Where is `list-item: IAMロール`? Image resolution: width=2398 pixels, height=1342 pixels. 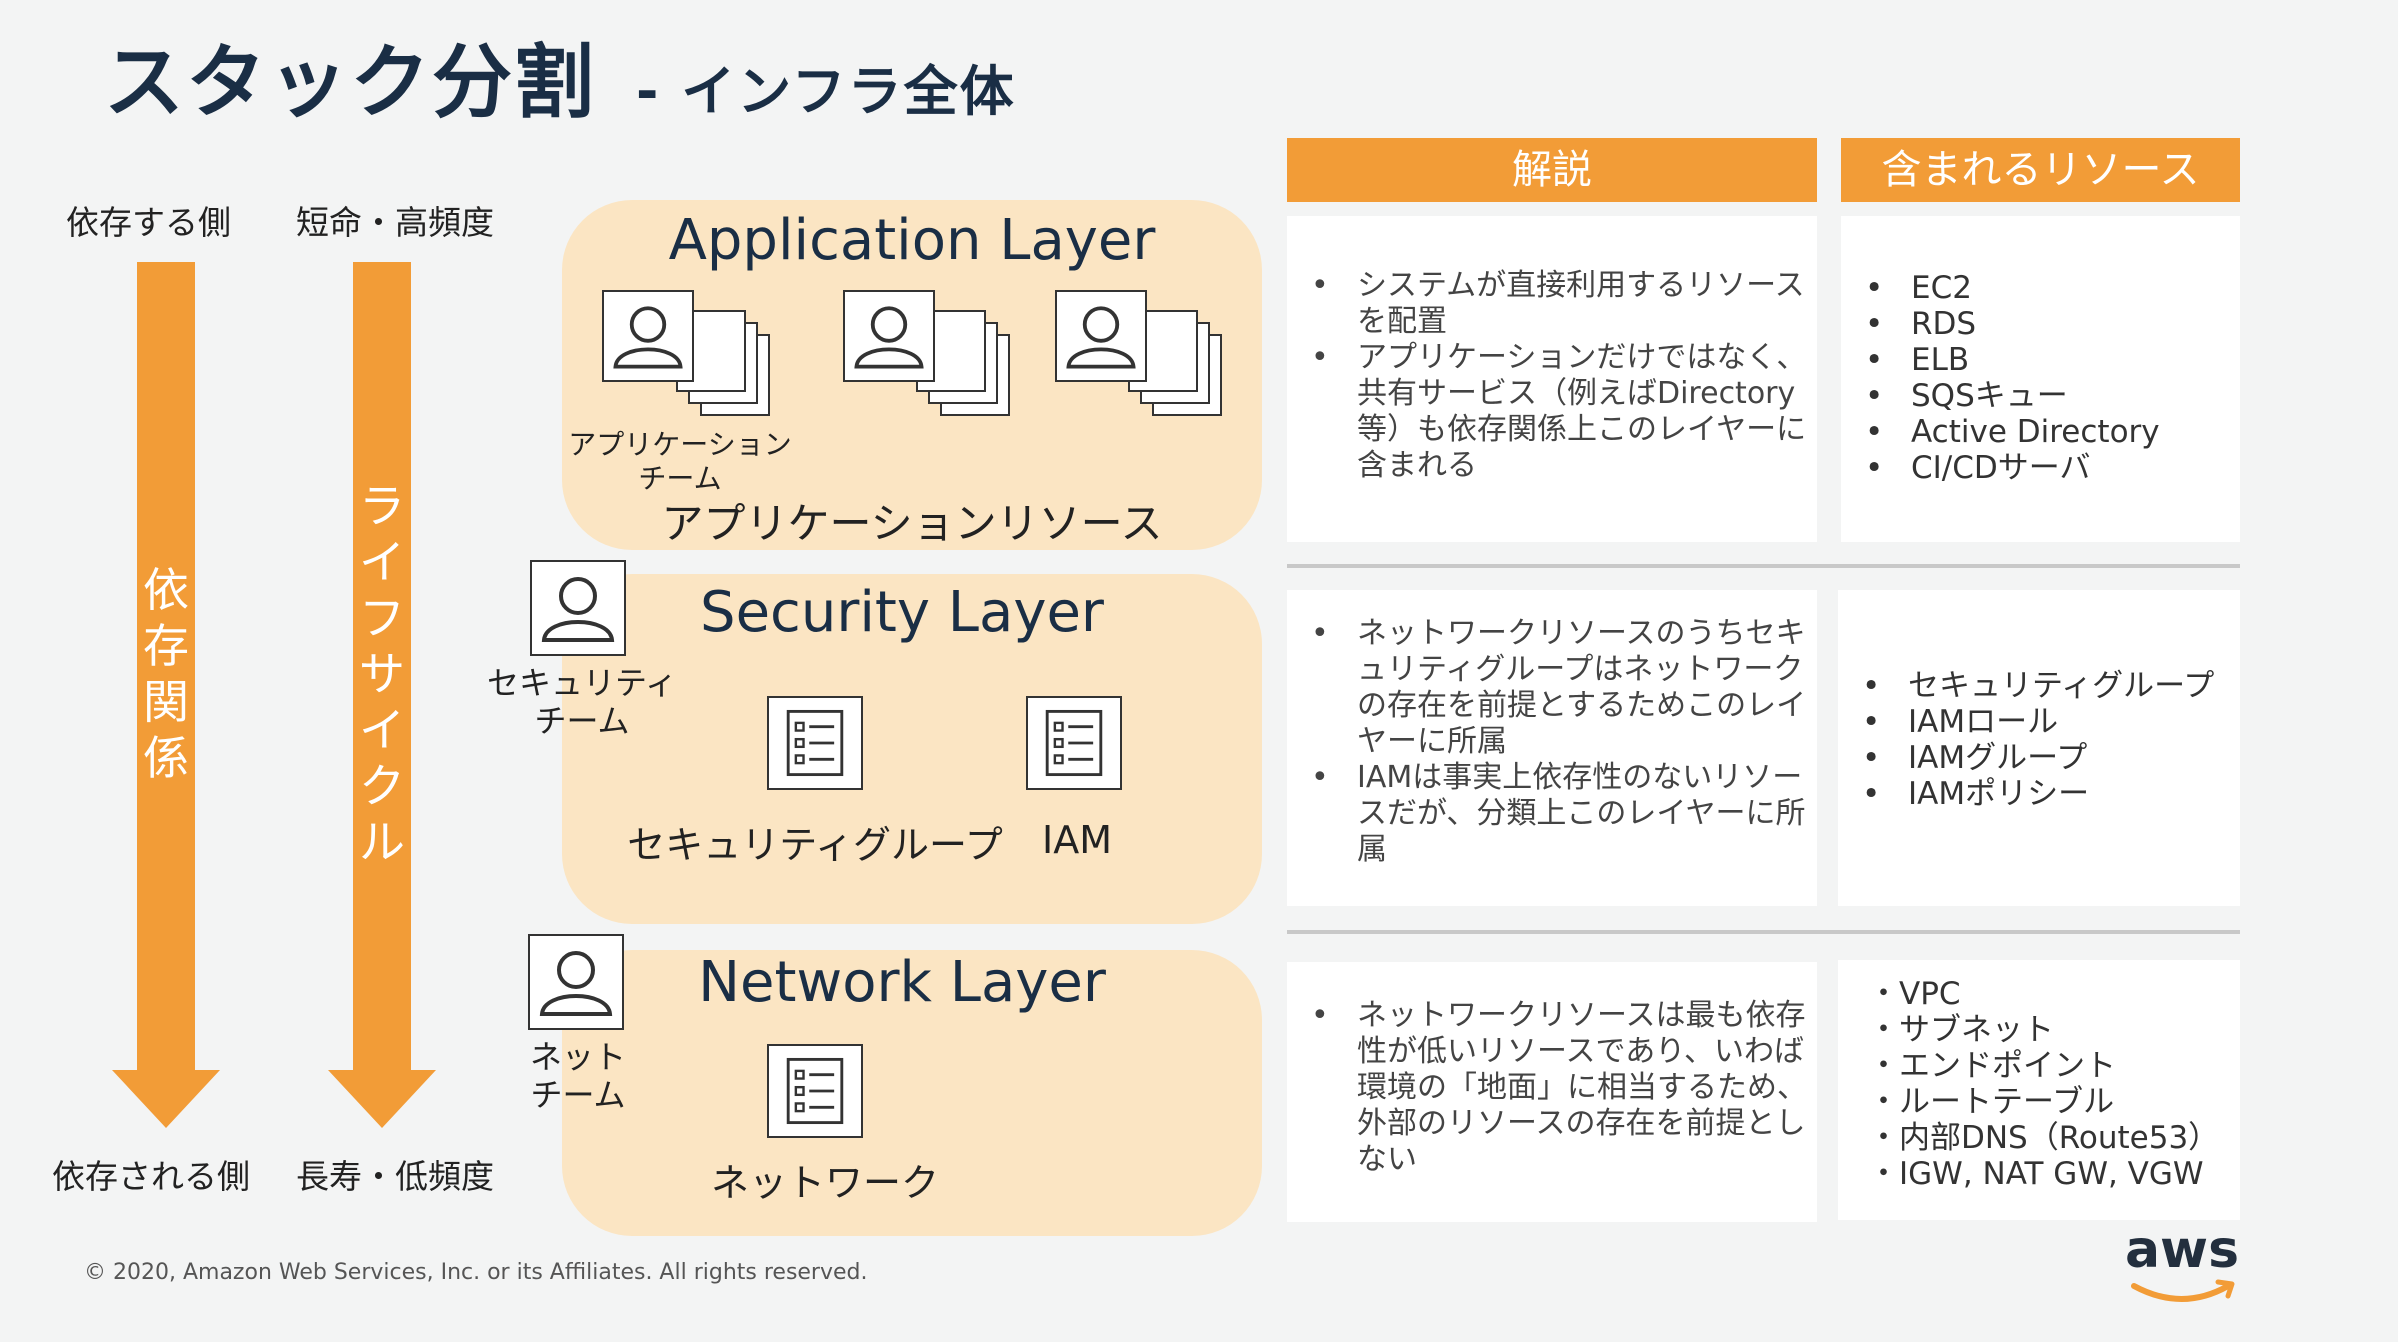
list-item: IAMロール is located at coordinates (2039, 722).